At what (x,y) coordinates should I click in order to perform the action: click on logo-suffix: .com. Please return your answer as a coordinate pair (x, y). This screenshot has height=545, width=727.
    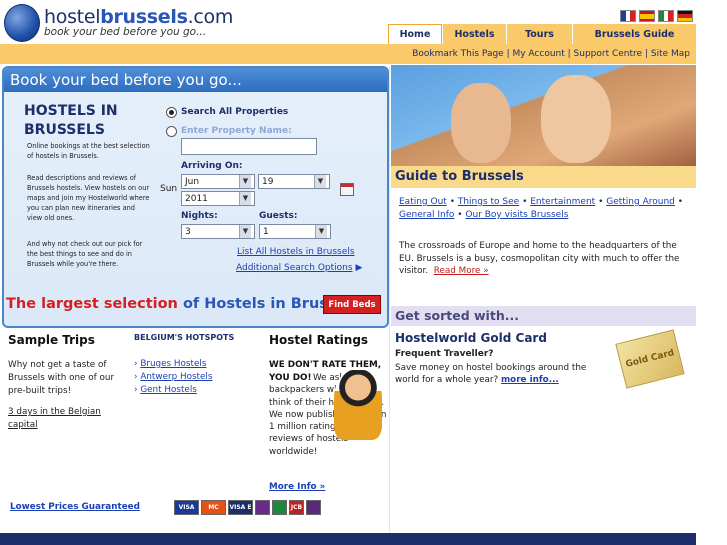
    Looking at the image, I should click on (210, 17).